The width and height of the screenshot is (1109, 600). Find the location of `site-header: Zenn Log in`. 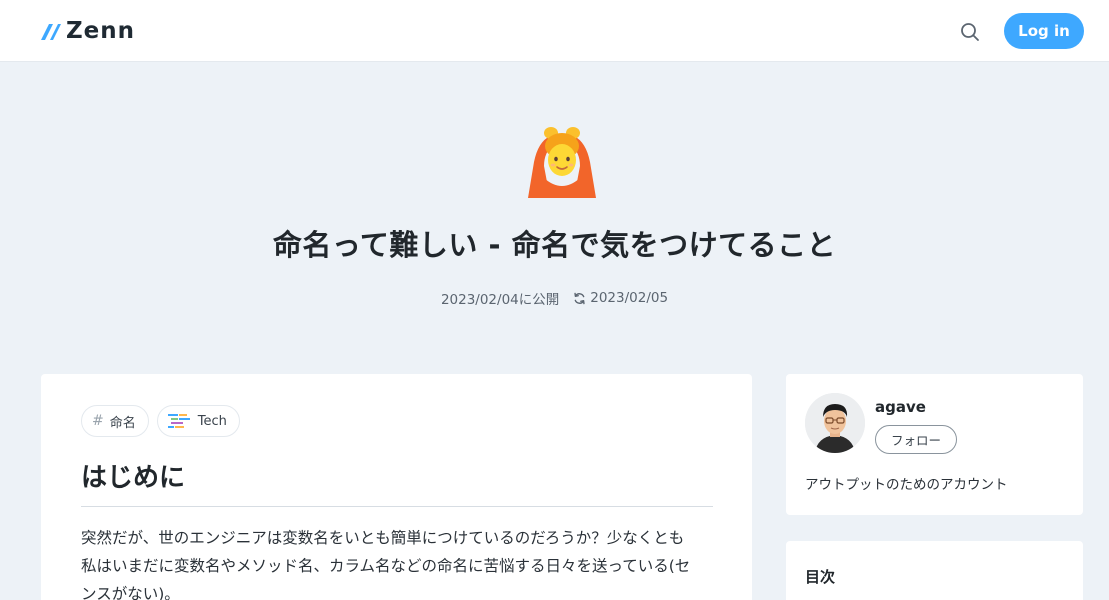

site-header: Zenn Log in is located at coordinates (554, 31).